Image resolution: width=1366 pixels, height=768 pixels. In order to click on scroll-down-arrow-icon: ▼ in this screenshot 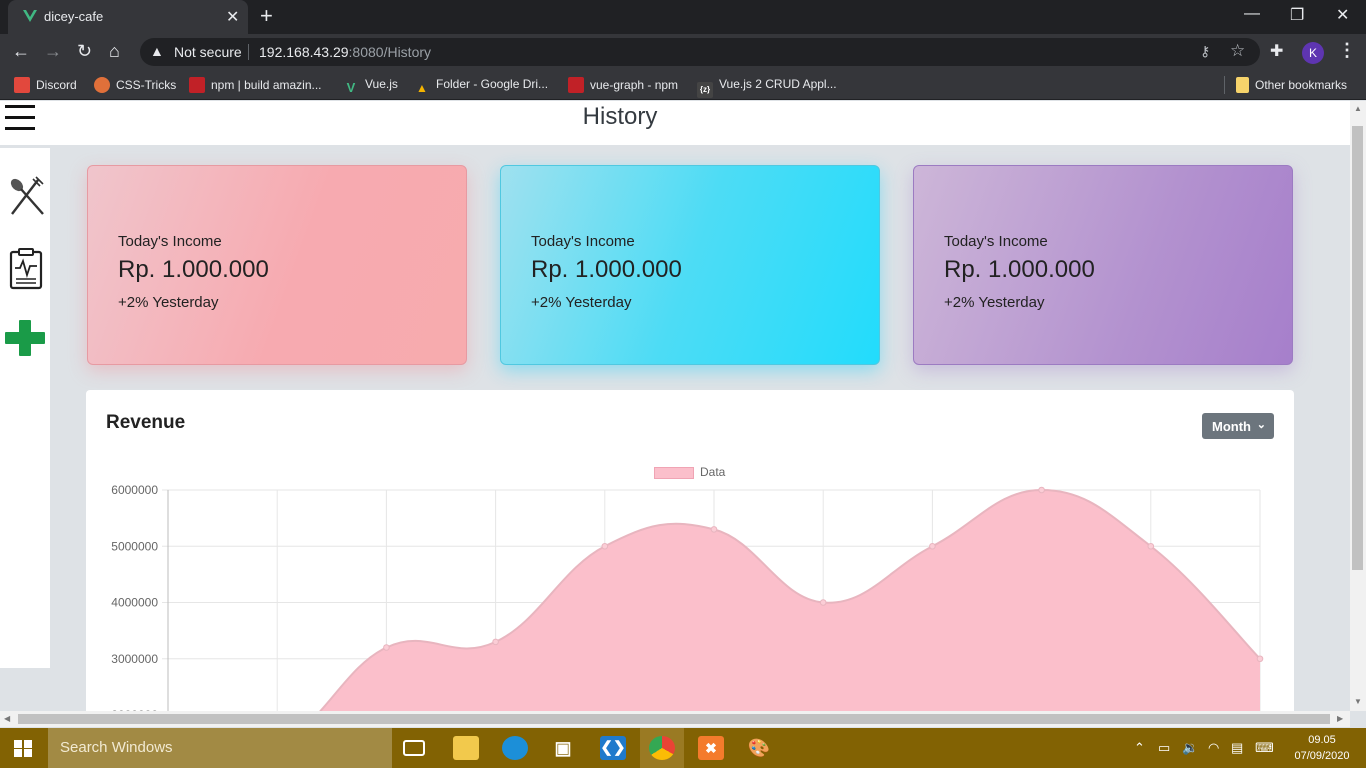, I will do `click(1358, 701)`.